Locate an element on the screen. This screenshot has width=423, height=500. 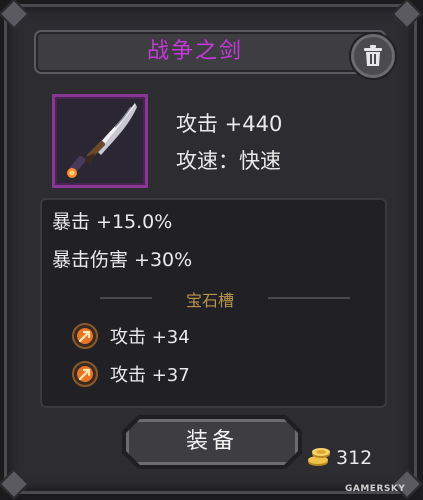
curved-sword-icon is located at coordinates (102, 140).